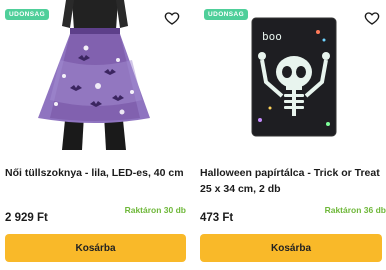 The image size is (386, 270). I want to click on stock-status: Raktáron 30 db, so click(155, 210).